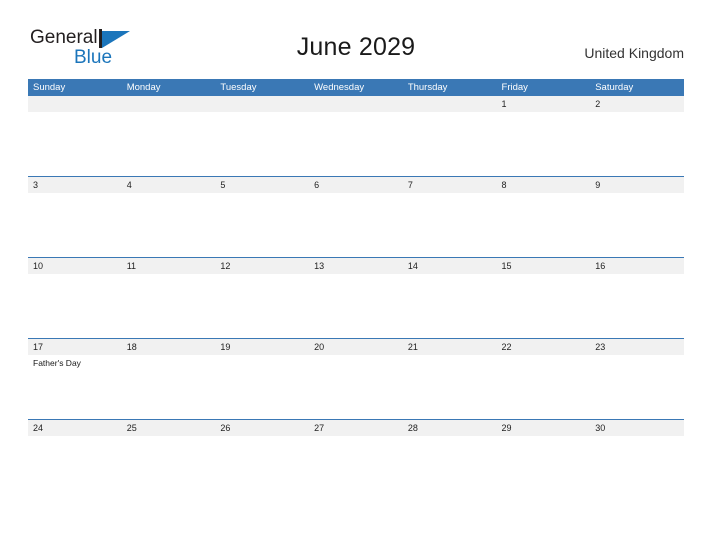 The image size is (712, 550). I want to click on day-events-17: Father's Day, so click(75, 387).